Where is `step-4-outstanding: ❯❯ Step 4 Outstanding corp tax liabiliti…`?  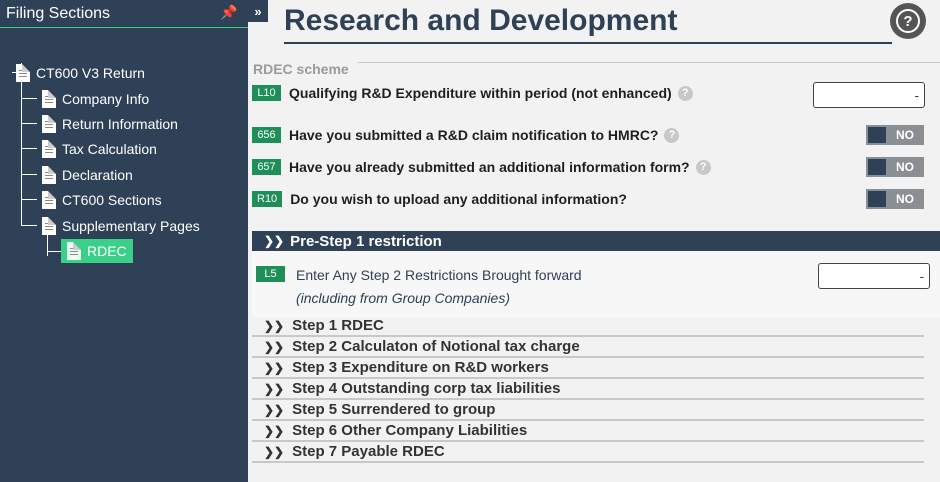 step-4-outstanding: ❯❯ Step 4 Outstanding corp tax liabiliti… is located at coordinates (588, 389).